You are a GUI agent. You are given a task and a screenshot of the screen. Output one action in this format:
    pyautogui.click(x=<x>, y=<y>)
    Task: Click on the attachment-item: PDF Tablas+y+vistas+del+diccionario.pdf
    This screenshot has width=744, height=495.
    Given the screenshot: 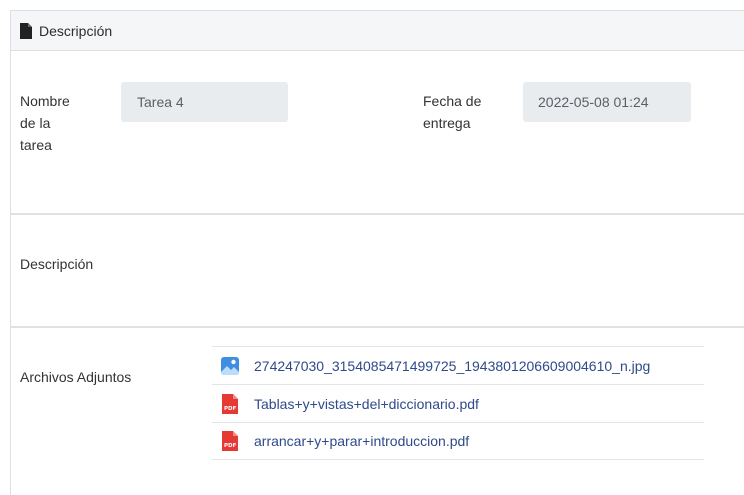 What is the action you would take?
    pyautogui.click(x=458, y=403)
    